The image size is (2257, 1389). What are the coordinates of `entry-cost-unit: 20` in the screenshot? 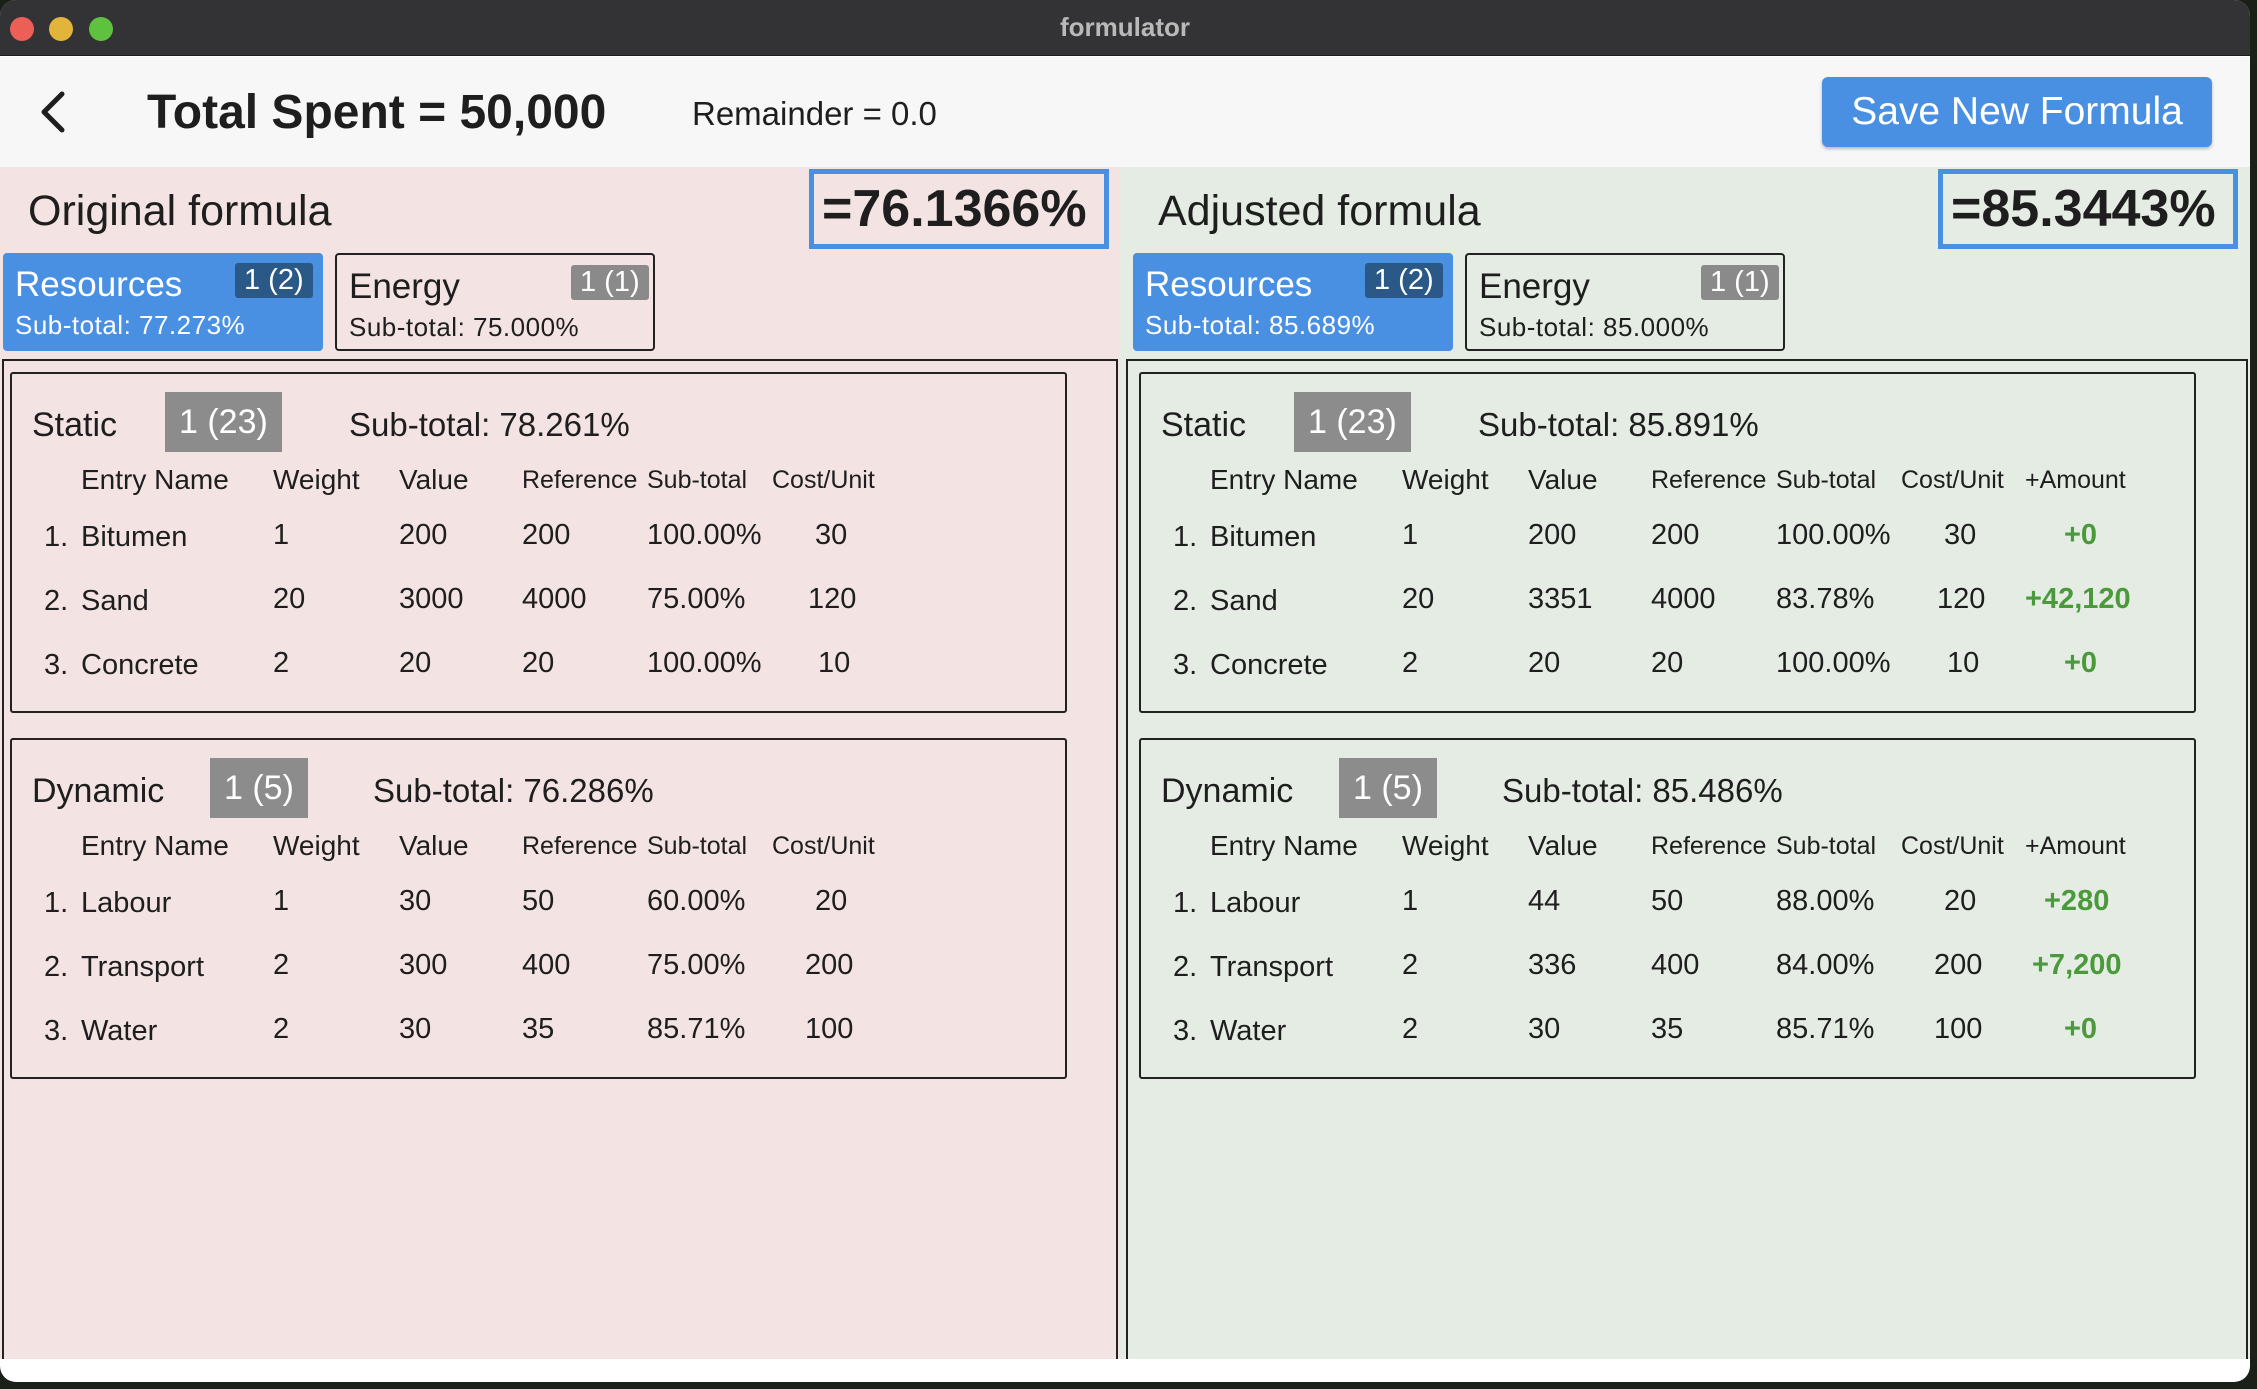 It's located at (831, 901).